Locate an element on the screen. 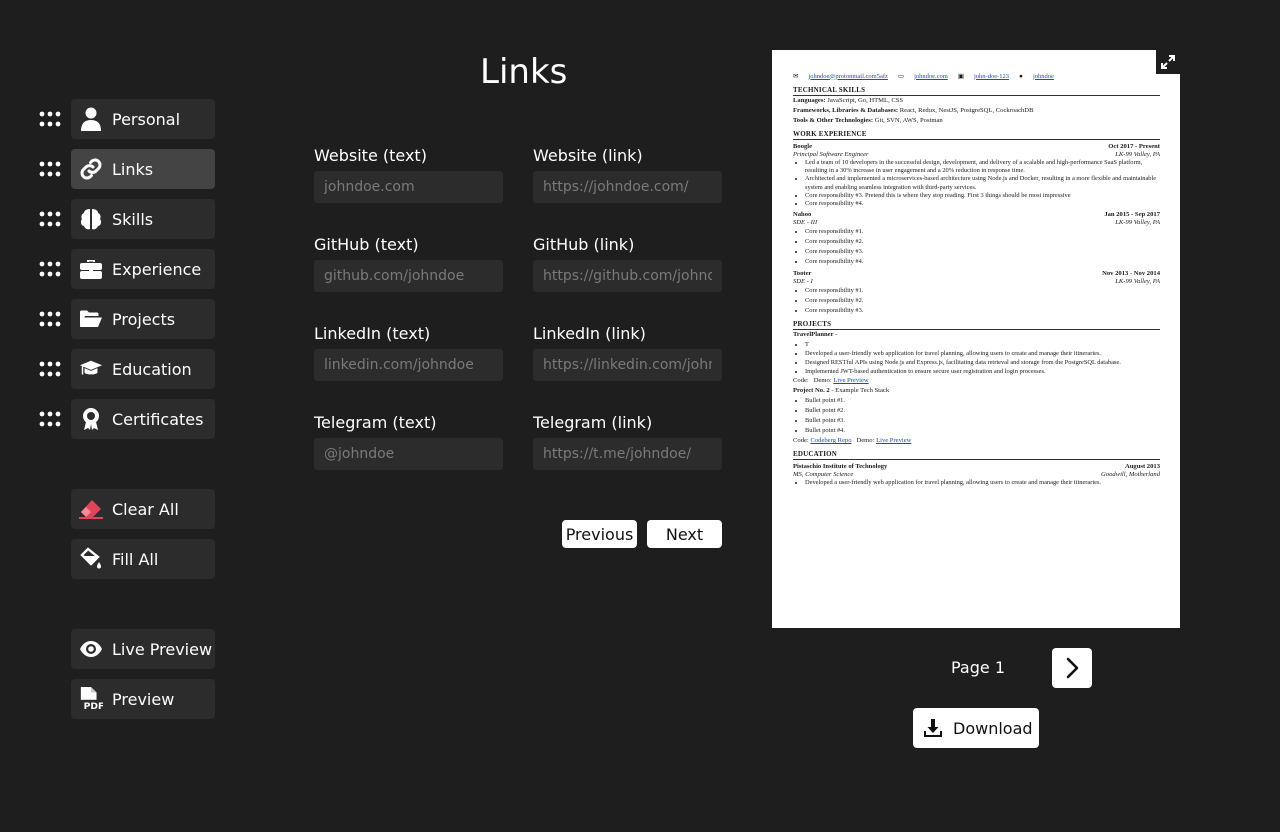 Image resolution: width=1280 pixels, height=832 pixels. file-pdf-icon: PDF is located at coordinates (91, 699).